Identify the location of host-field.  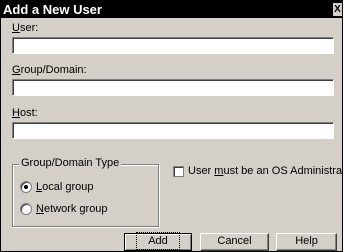
(173, 130).